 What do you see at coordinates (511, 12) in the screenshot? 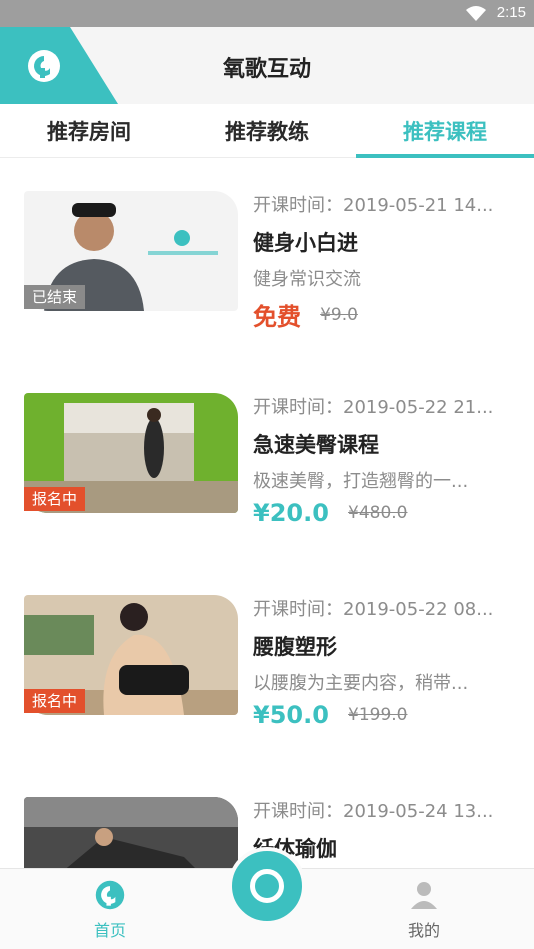
I see `status-time: 2:15` at bounding box center [511, 12].